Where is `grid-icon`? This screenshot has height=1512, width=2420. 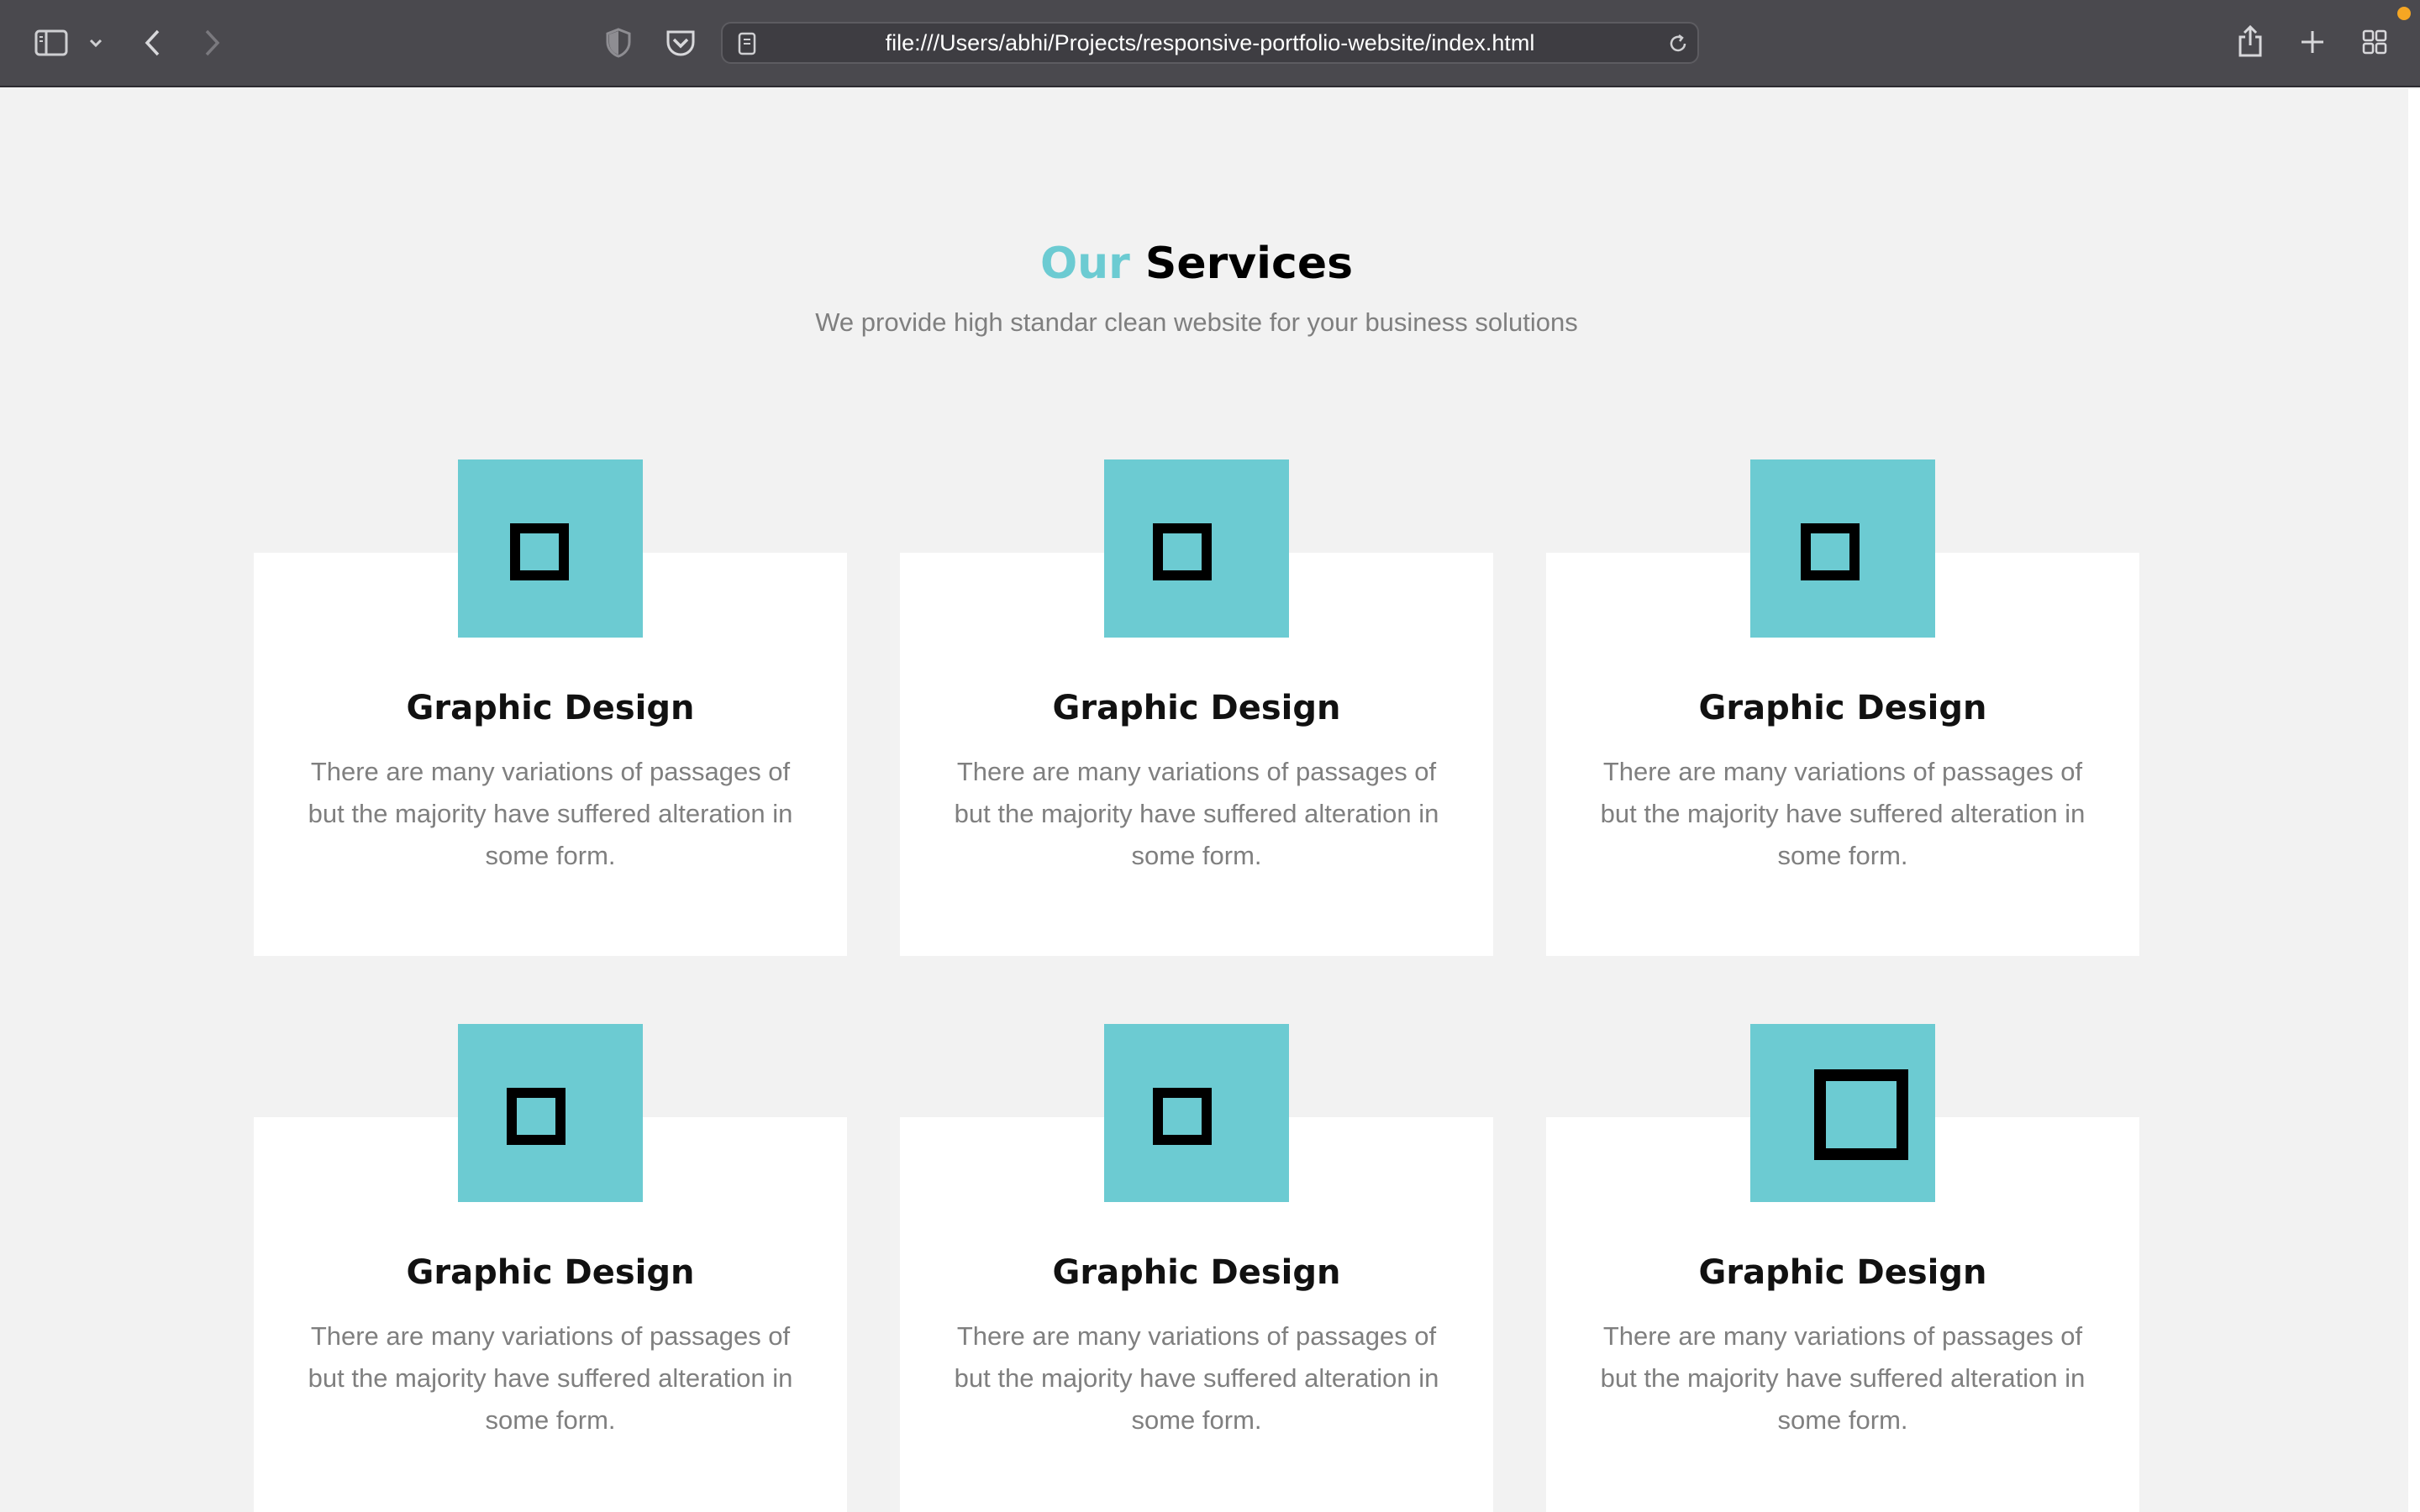
grid-icon is located at coordinates (2374, 42).